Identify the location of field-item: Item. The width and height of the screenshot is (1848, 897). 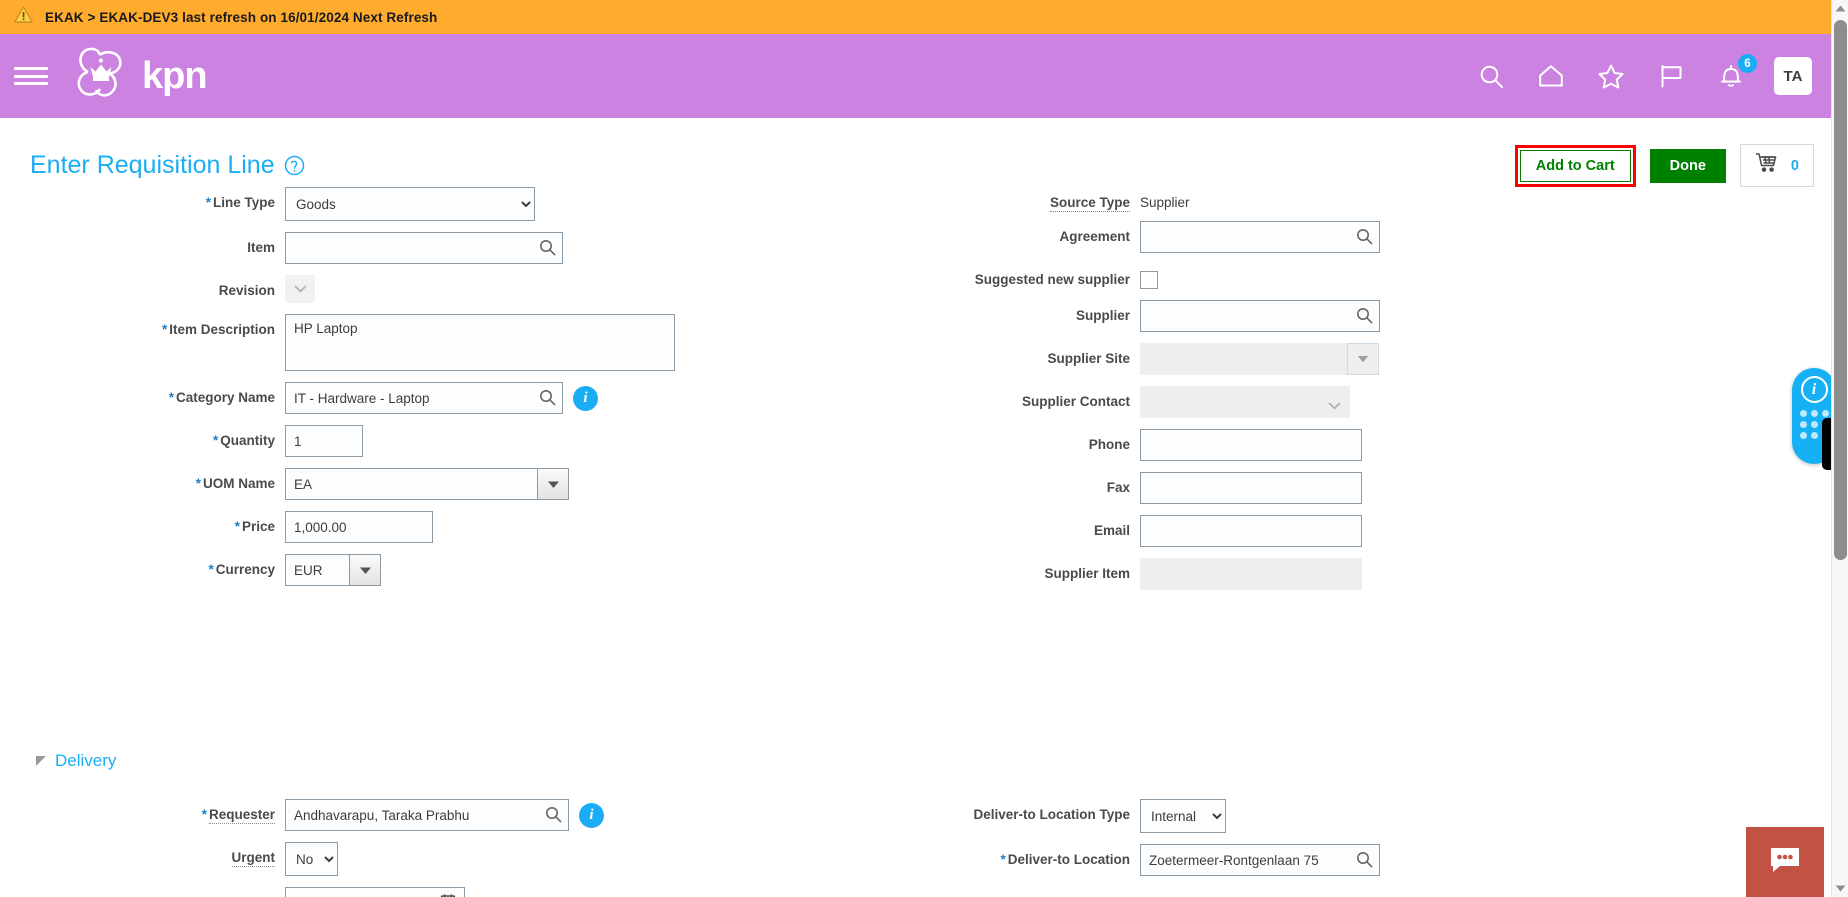
(450, 248).